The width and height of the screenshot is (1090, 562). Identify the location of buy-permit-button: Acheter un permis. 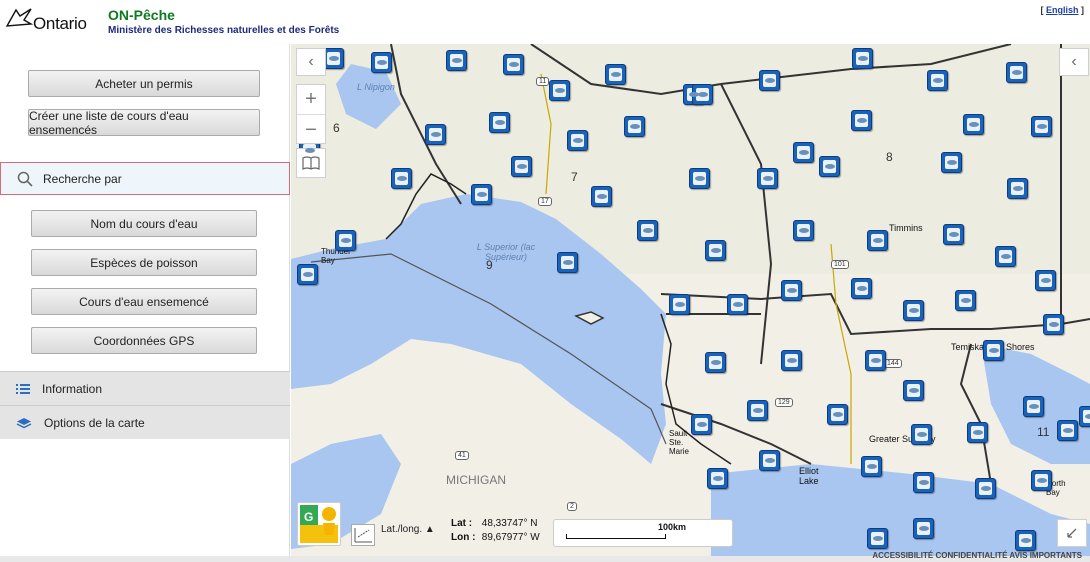
(144, 83).